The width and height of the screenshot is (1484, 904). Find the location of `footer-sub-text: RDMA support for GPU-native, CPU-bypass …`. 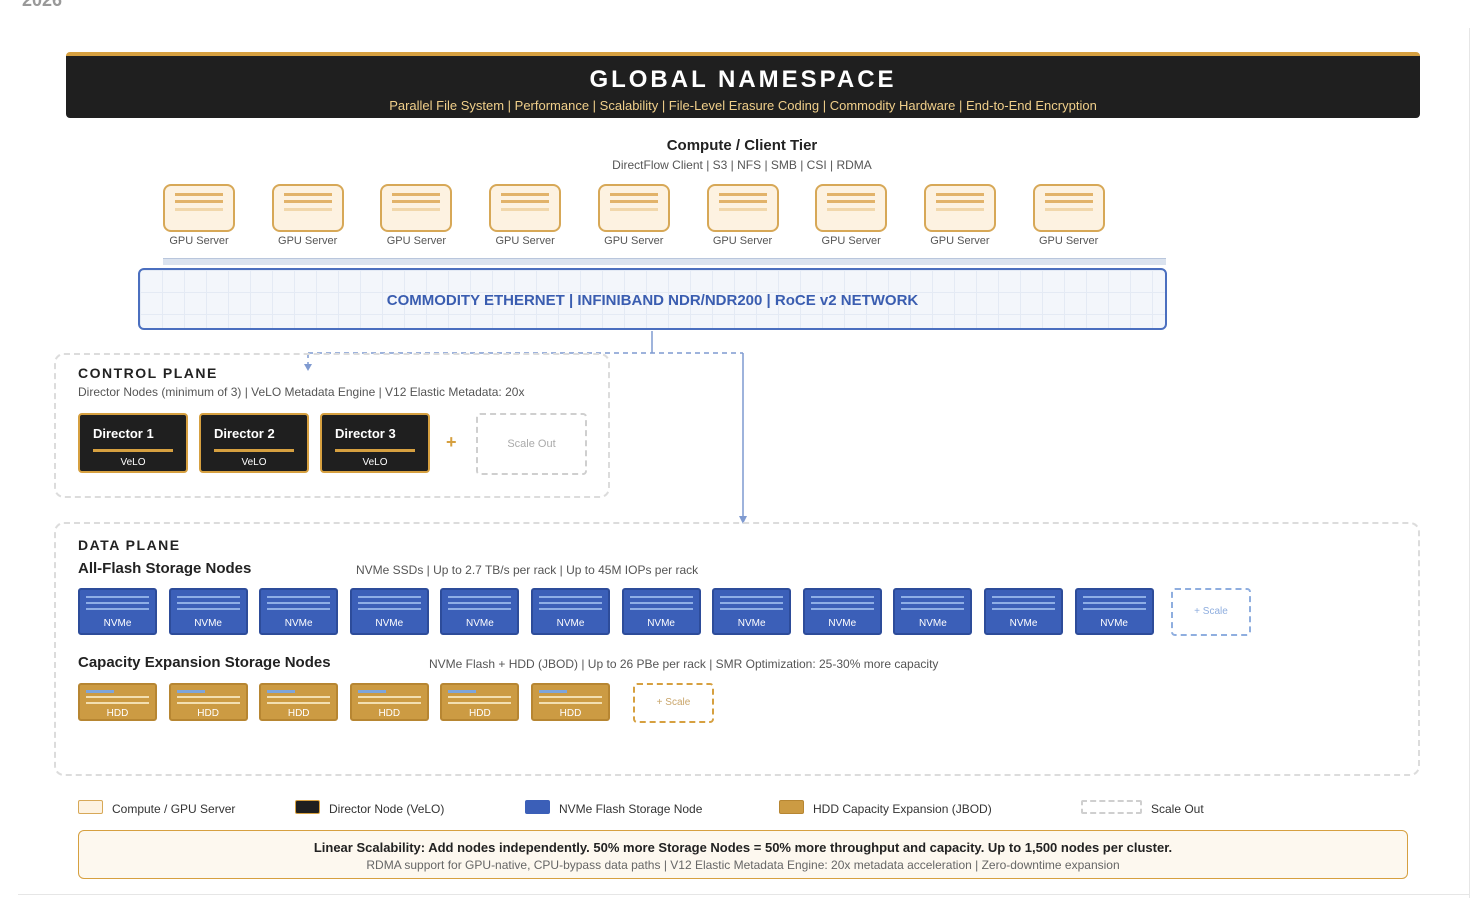

footer-sub-text: RDMA support for GPU-native, CPU-bypass … is located at coordinates (743, 865).